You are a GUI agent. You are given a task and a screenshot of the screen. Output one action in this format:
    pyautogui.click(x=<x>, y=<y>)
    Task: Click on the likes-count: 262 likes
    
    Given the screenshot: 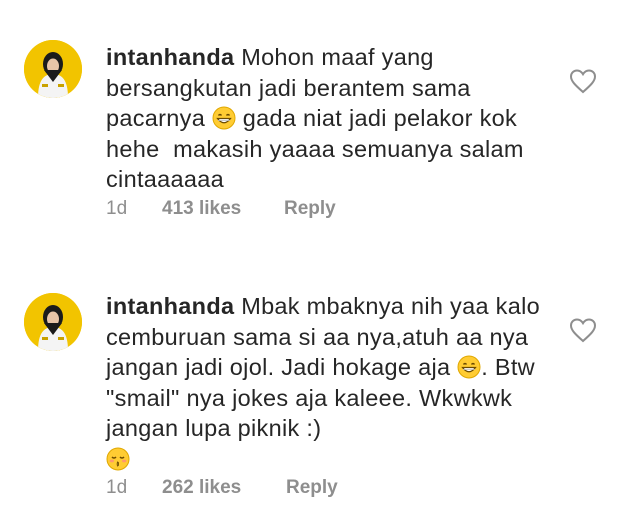 What is the action you would take?
    pyautogui.click(x=201, y=488)
    